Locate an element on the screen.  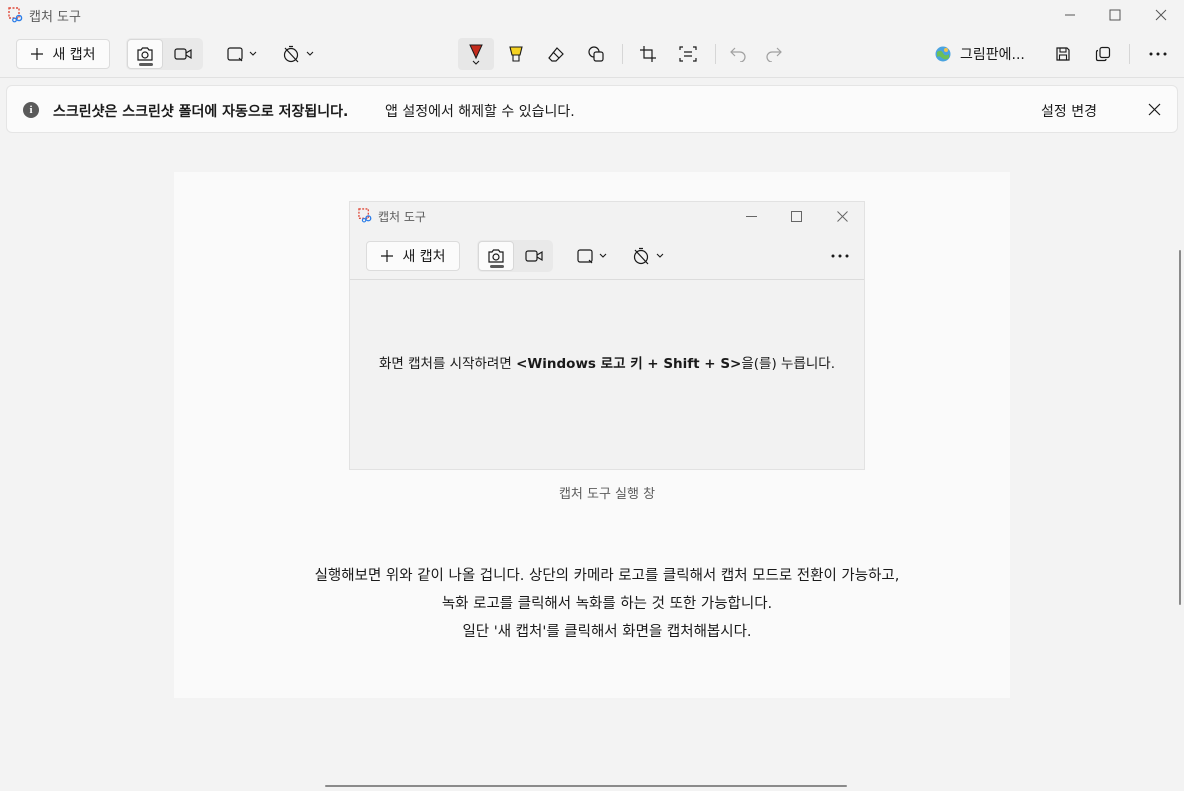
shapes-button is located at coordinates (596, 54).